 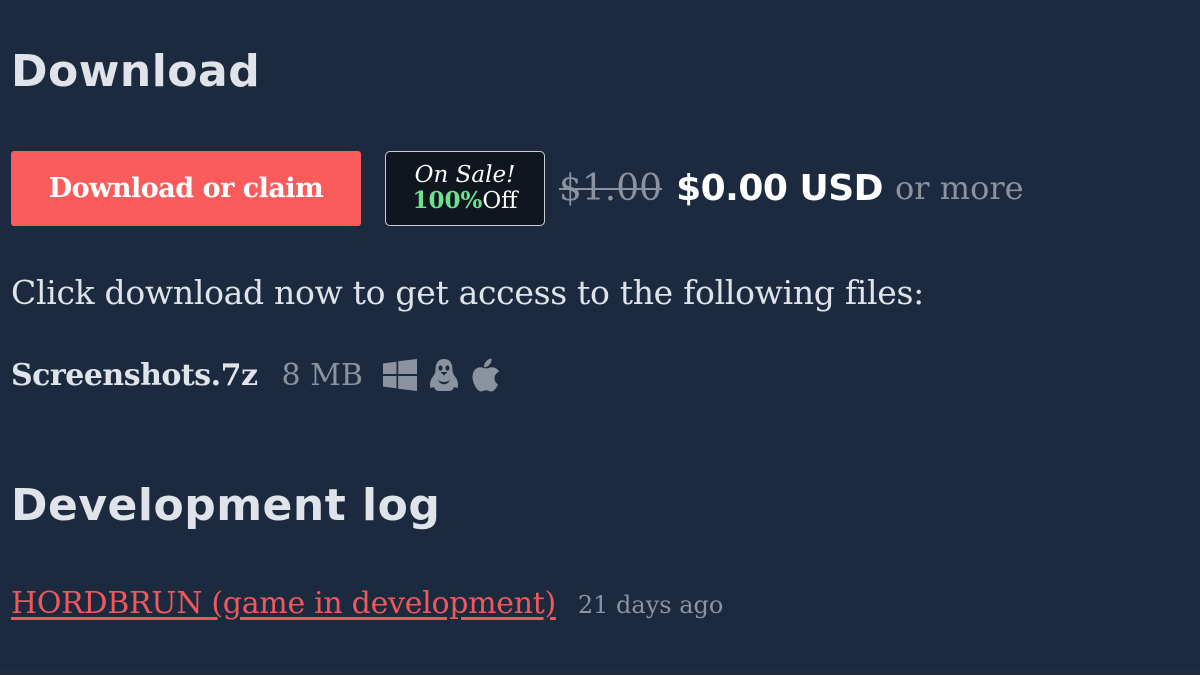 What do you see at coordinates (959, 188) in the screenshot?
I see `price-or-more: or more` at bounding box center [959, 188].